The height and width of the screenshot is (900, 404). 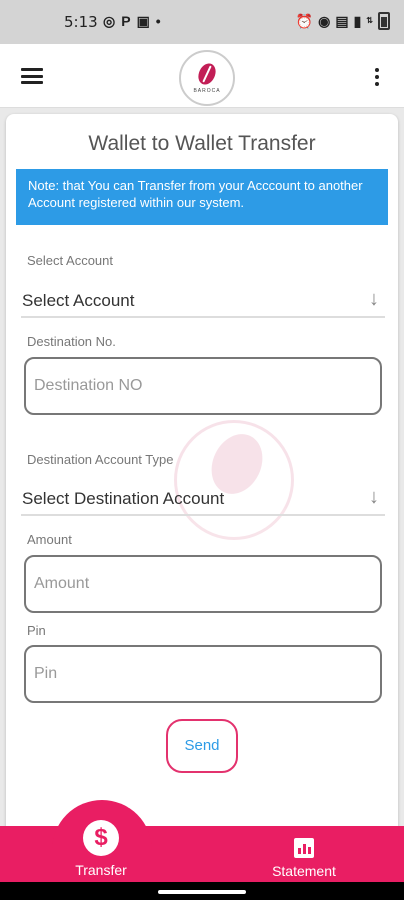 What do you see at coordinates (369, 20) in the screenshot?
I see `data-speed-icon: ⇅` at bounding box center [369, 20].